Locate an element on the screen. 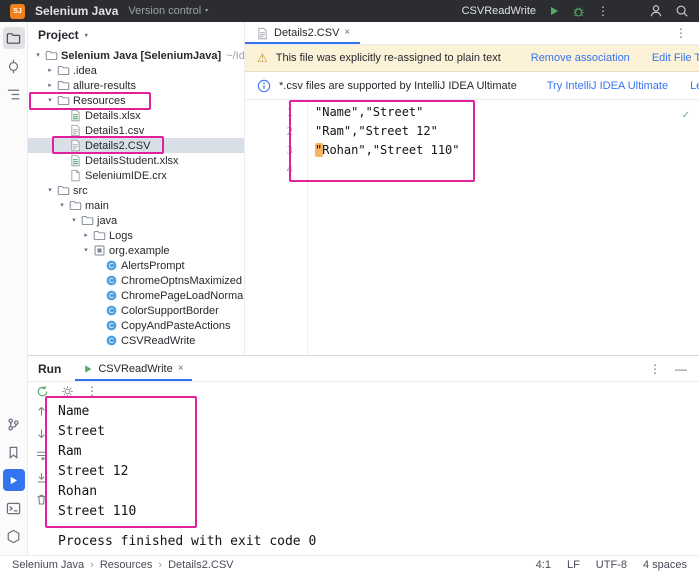  services-tool-button is located at coordinates (14, 536).